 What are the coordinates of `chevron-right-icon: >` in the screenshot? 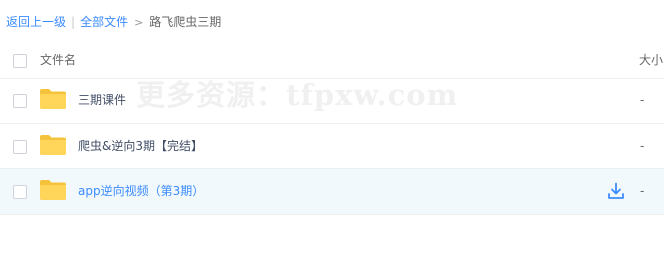 It's located at (139, 22).